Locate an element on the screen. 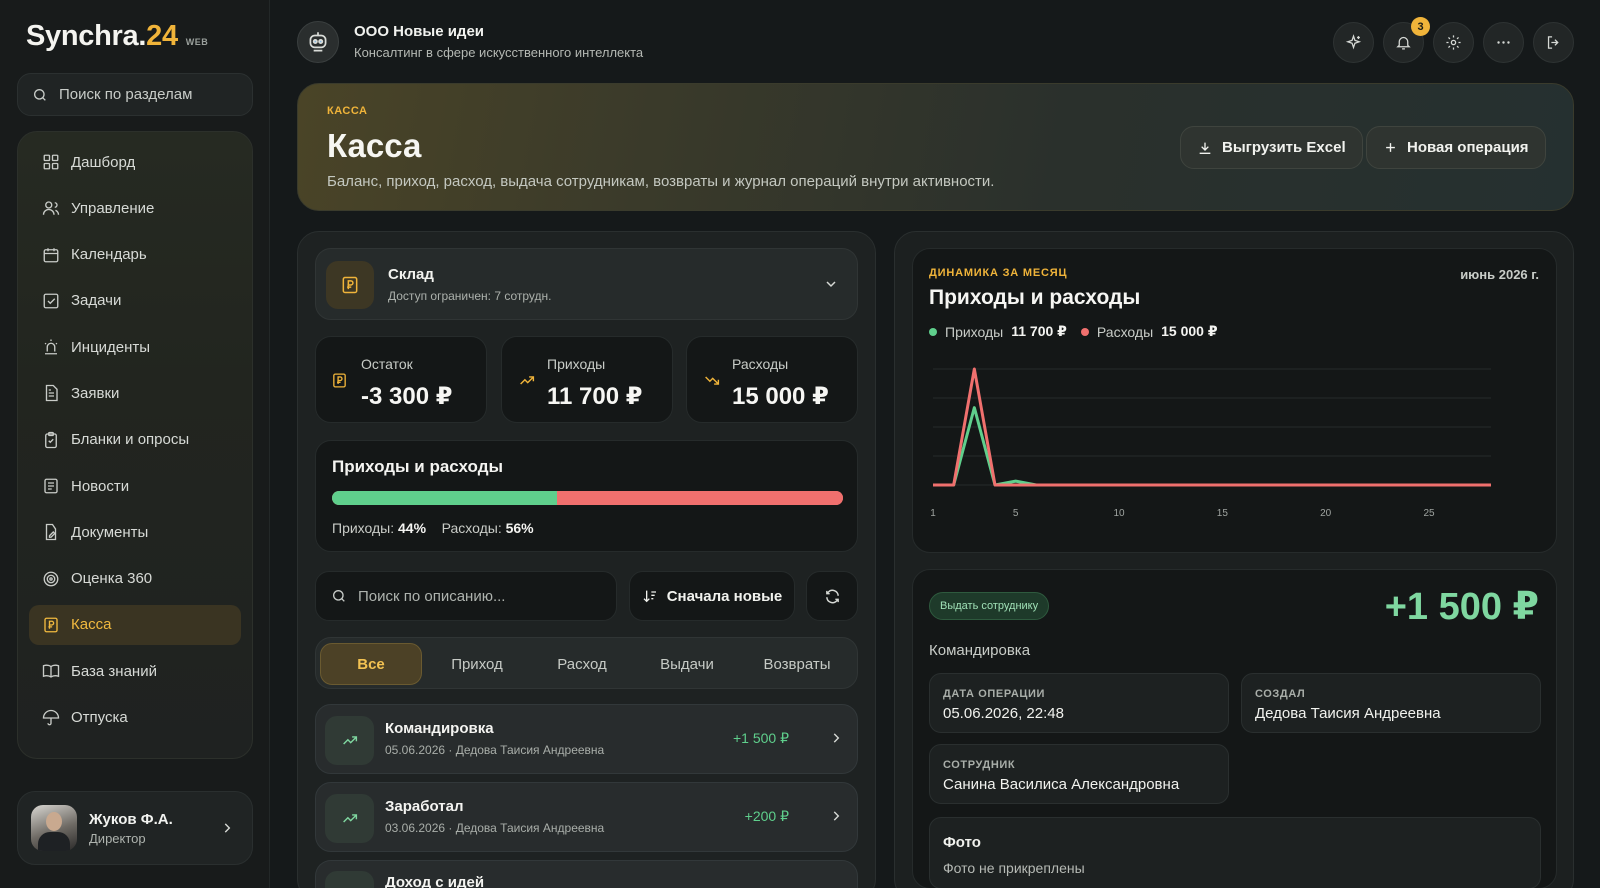  calendar-icon is located at coordinates (51, 255).